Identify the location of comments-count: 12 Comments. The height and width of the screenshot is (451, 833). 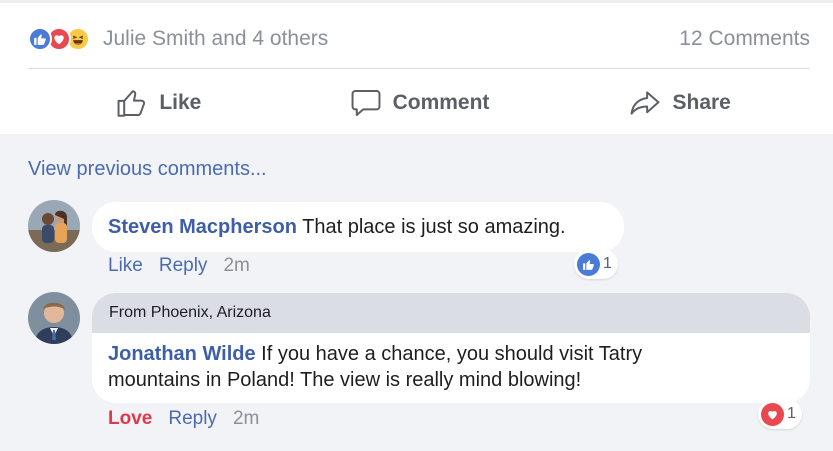
(744, 39).